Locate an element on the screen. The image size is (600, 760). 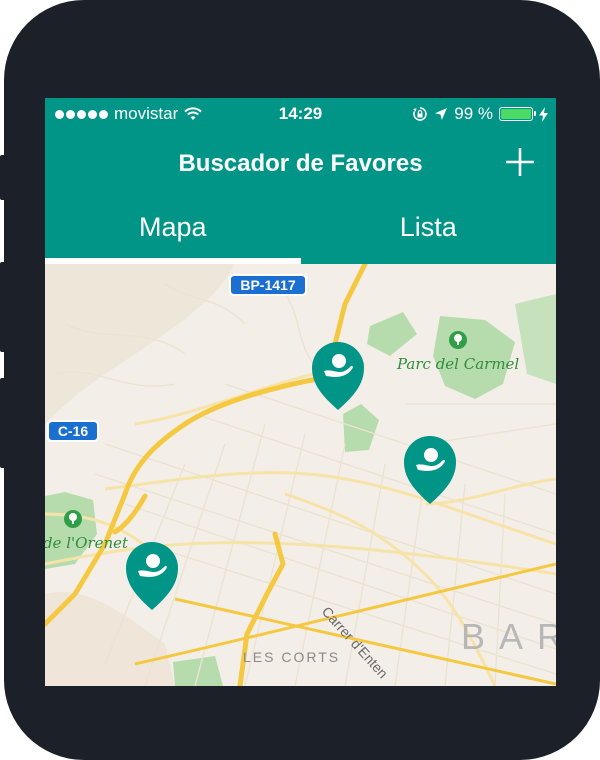
page-title: Buscador de Favores is located at coordinates (300, 163).